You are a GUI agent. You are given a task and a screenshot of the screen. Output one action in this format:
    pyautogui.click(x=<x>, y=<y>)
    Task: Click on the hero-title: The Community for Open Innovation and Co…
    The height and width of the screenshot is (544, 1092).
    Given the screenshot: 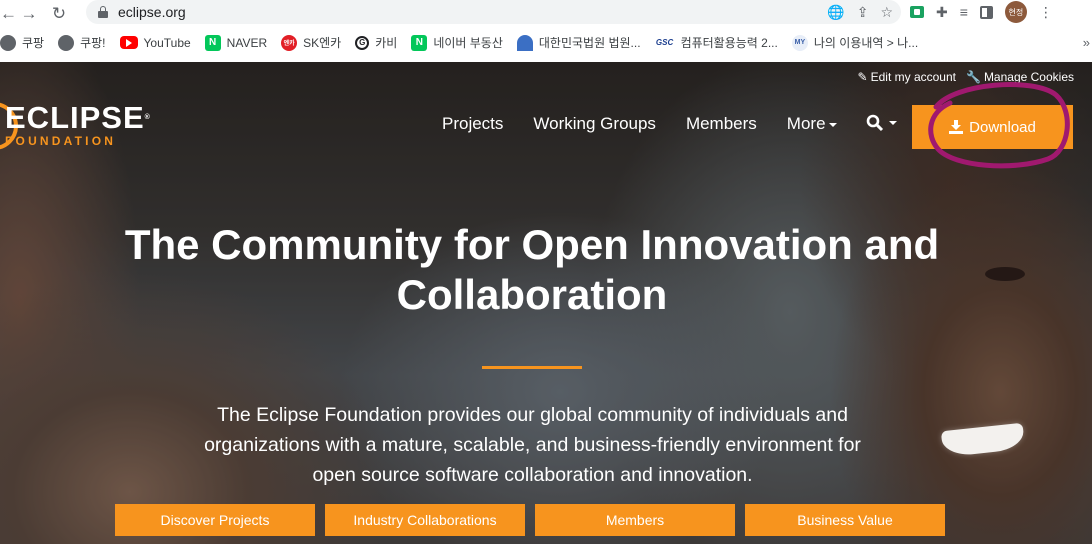 What is the action you would take?
    pyautogui.click(x=532, y=269)
    